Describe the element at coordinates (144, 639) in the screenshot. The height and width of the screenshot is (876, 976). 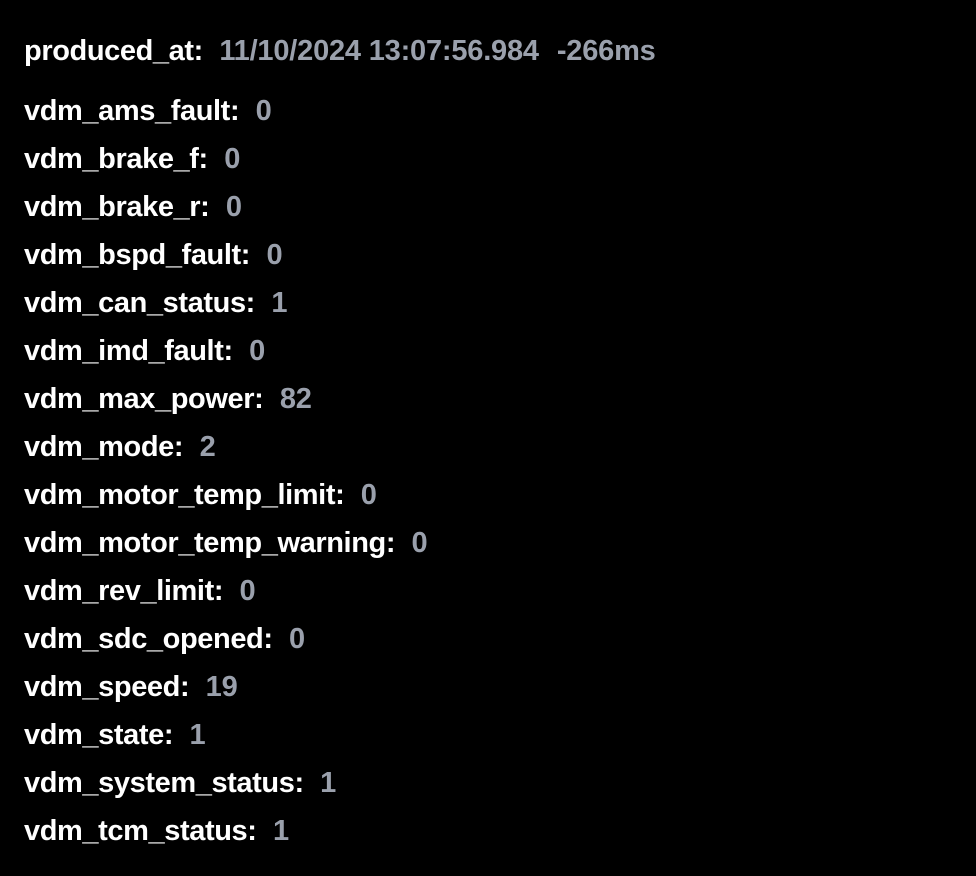
I see `field-key: vdm_sdc_opened` at that location.